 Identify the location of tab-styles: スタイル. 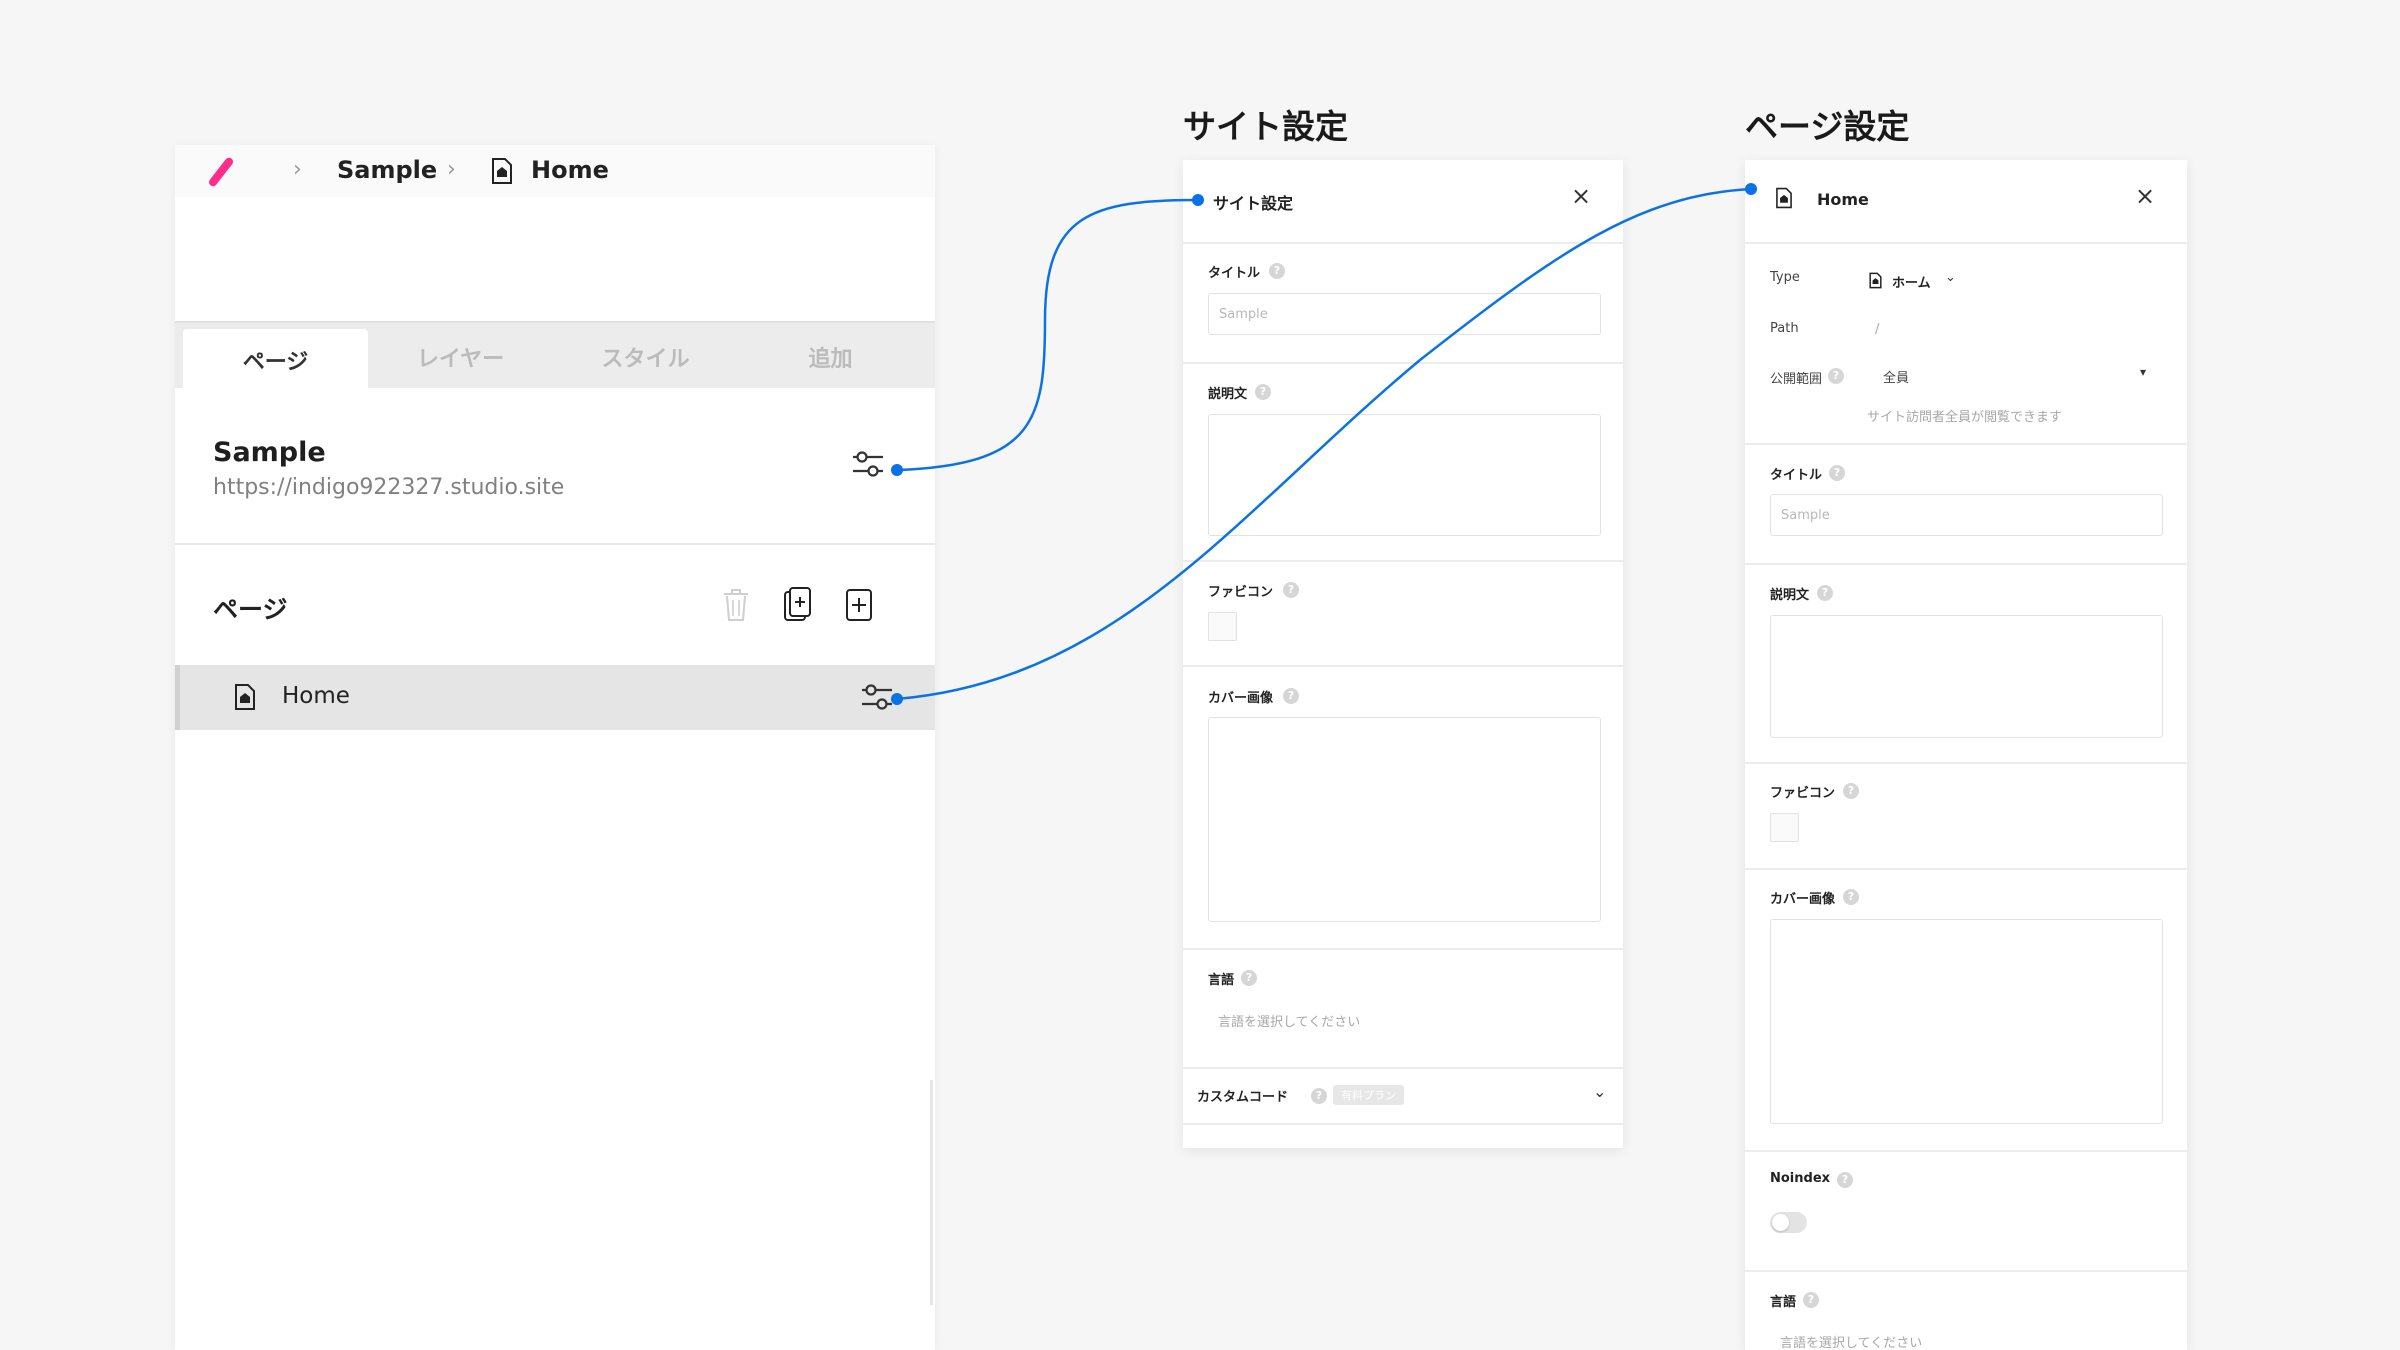
(645, 356).